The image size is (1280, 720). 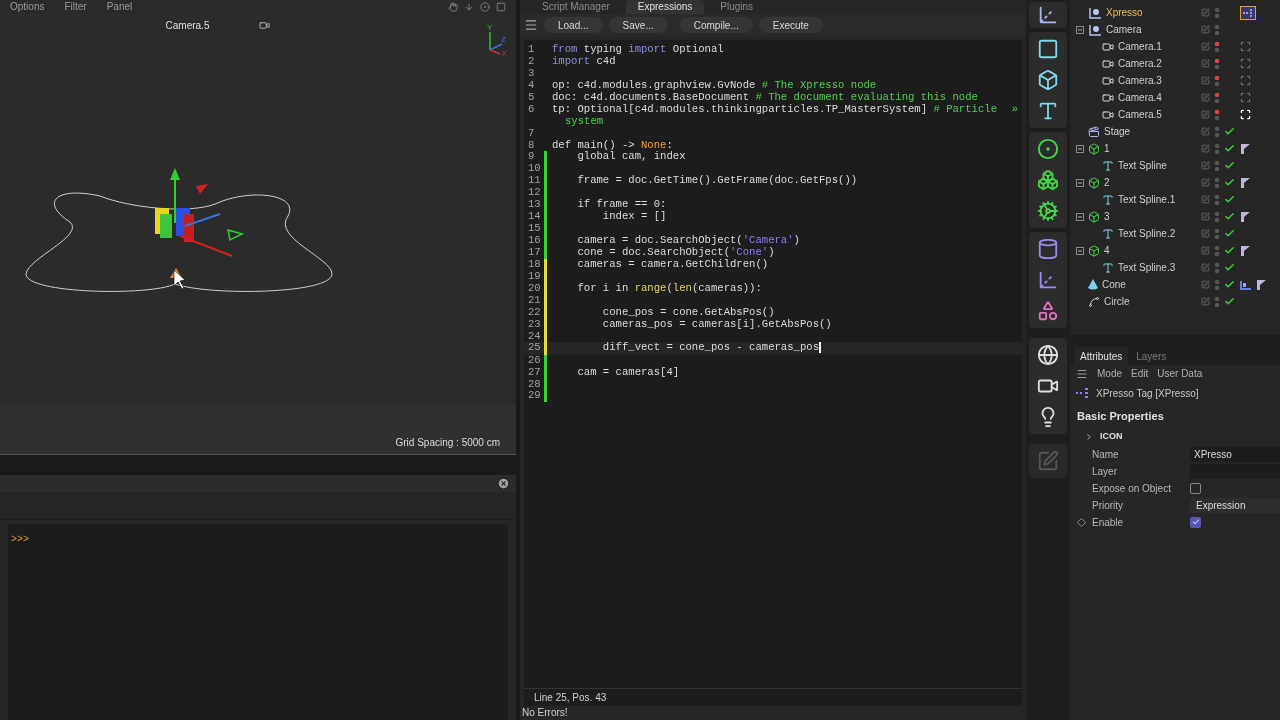 What do you see at coordinates (1147, 199) in the screenshot?
I see `object-name: Text Spline.1` at bounding box center [1147, 199].